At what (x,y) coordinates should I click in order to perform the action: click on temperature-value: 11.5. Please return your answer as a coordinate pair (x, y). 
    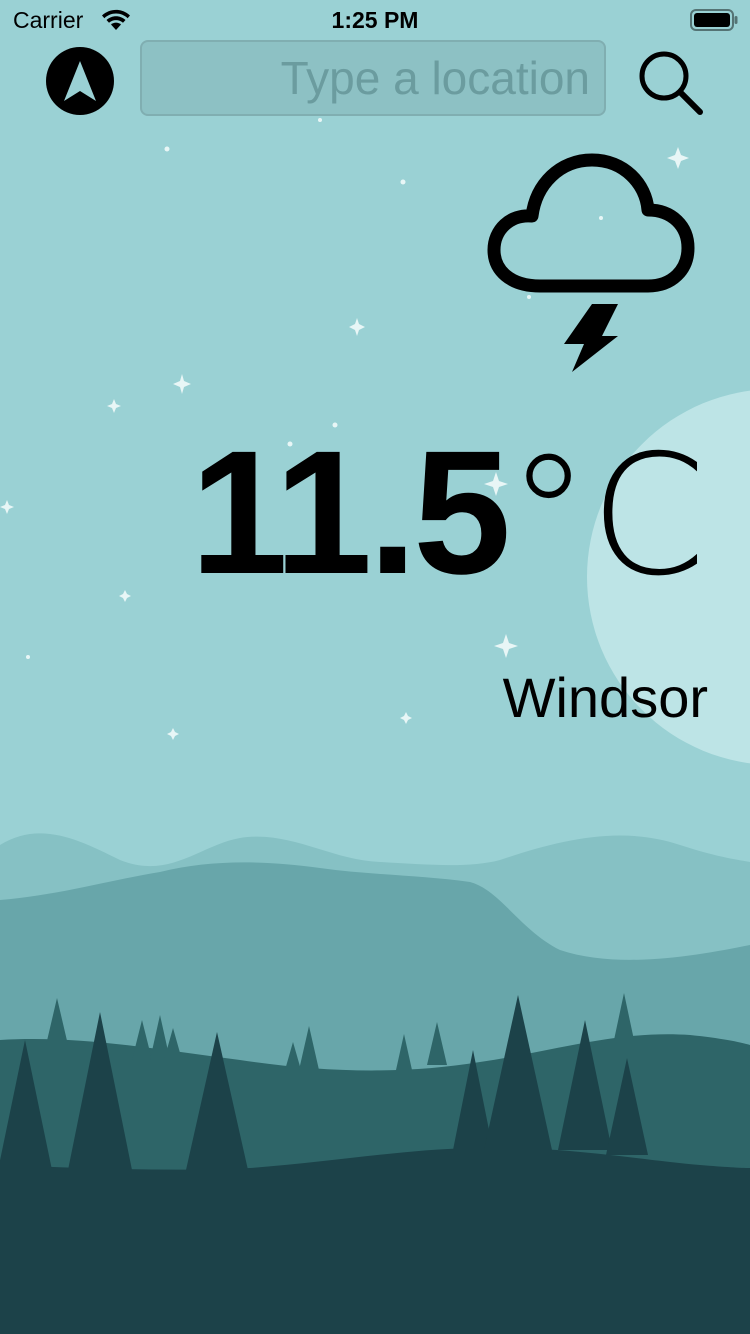
    Looking at the image, I should click on (350, 513).